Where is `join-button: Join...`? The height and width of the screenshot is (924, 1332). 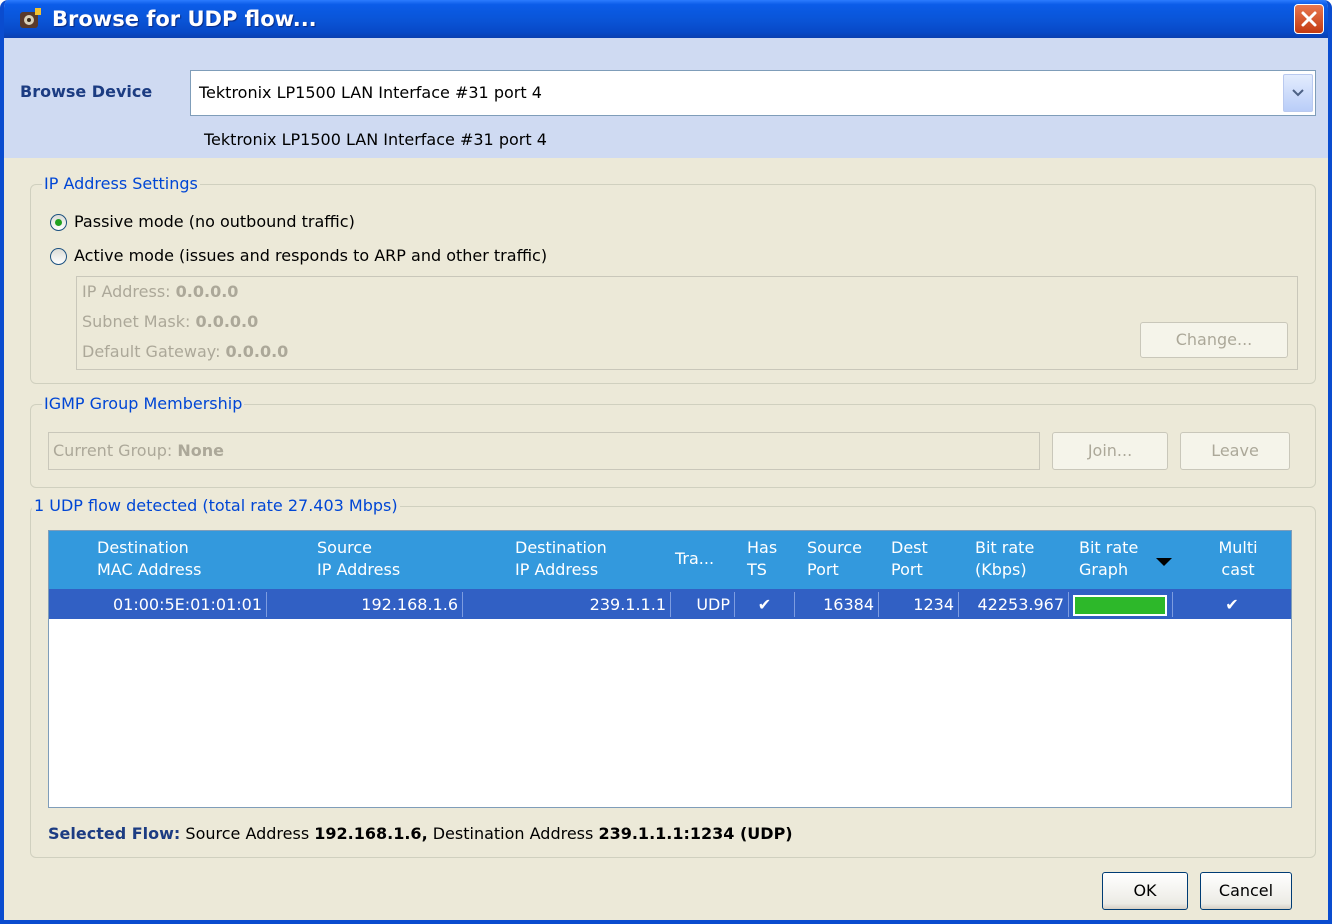
join-button: Join... is located at coordinates (1110, 451).